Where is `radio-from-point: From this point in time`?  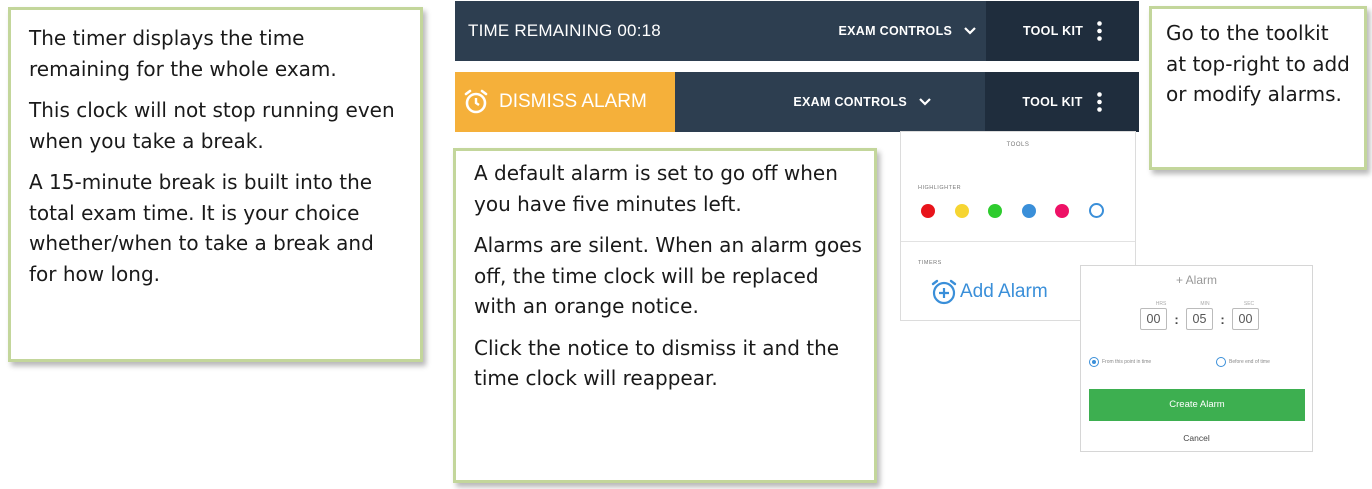
radio-from-point: From this point in time is located at coordinates (1120, 362).